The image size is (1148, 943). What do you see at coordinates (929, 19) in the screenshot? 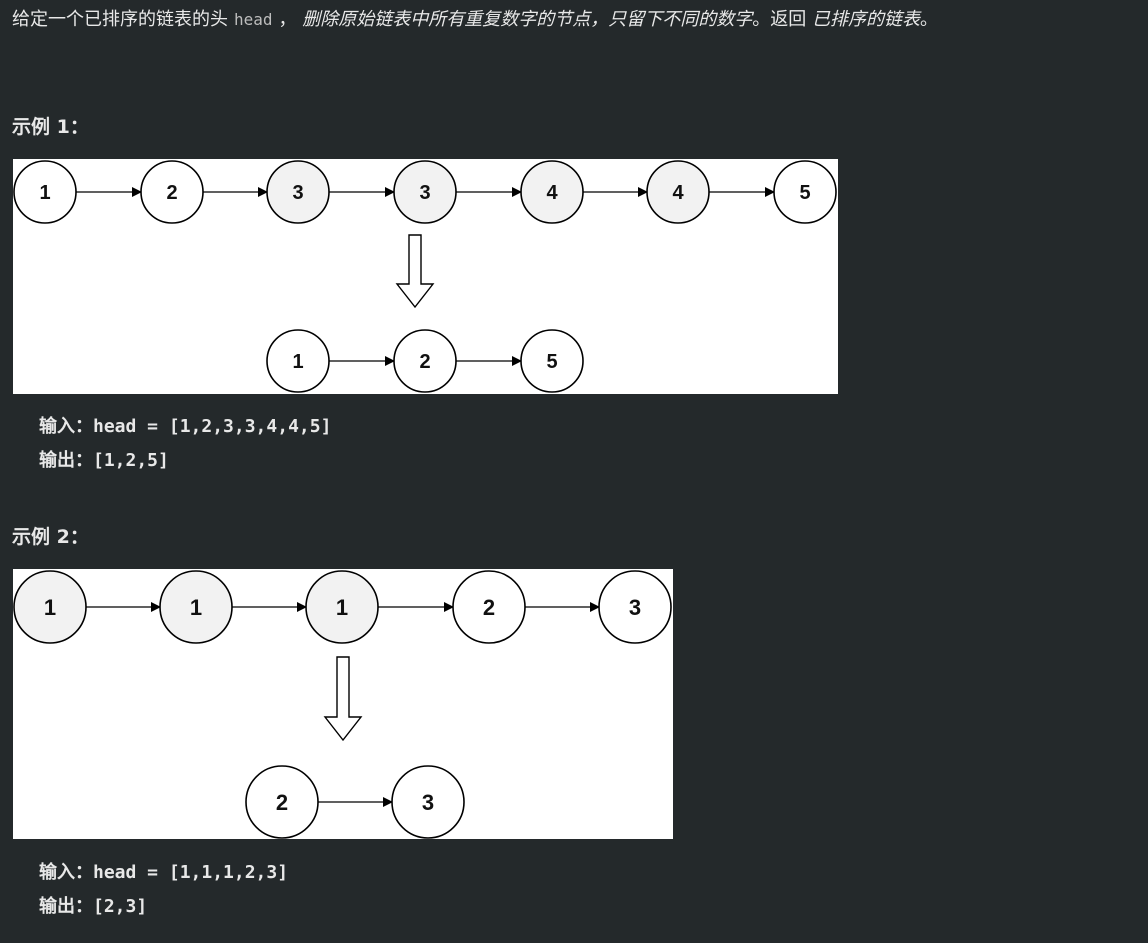
I see `description-suffix: 。` at bounding box center [929, 19].